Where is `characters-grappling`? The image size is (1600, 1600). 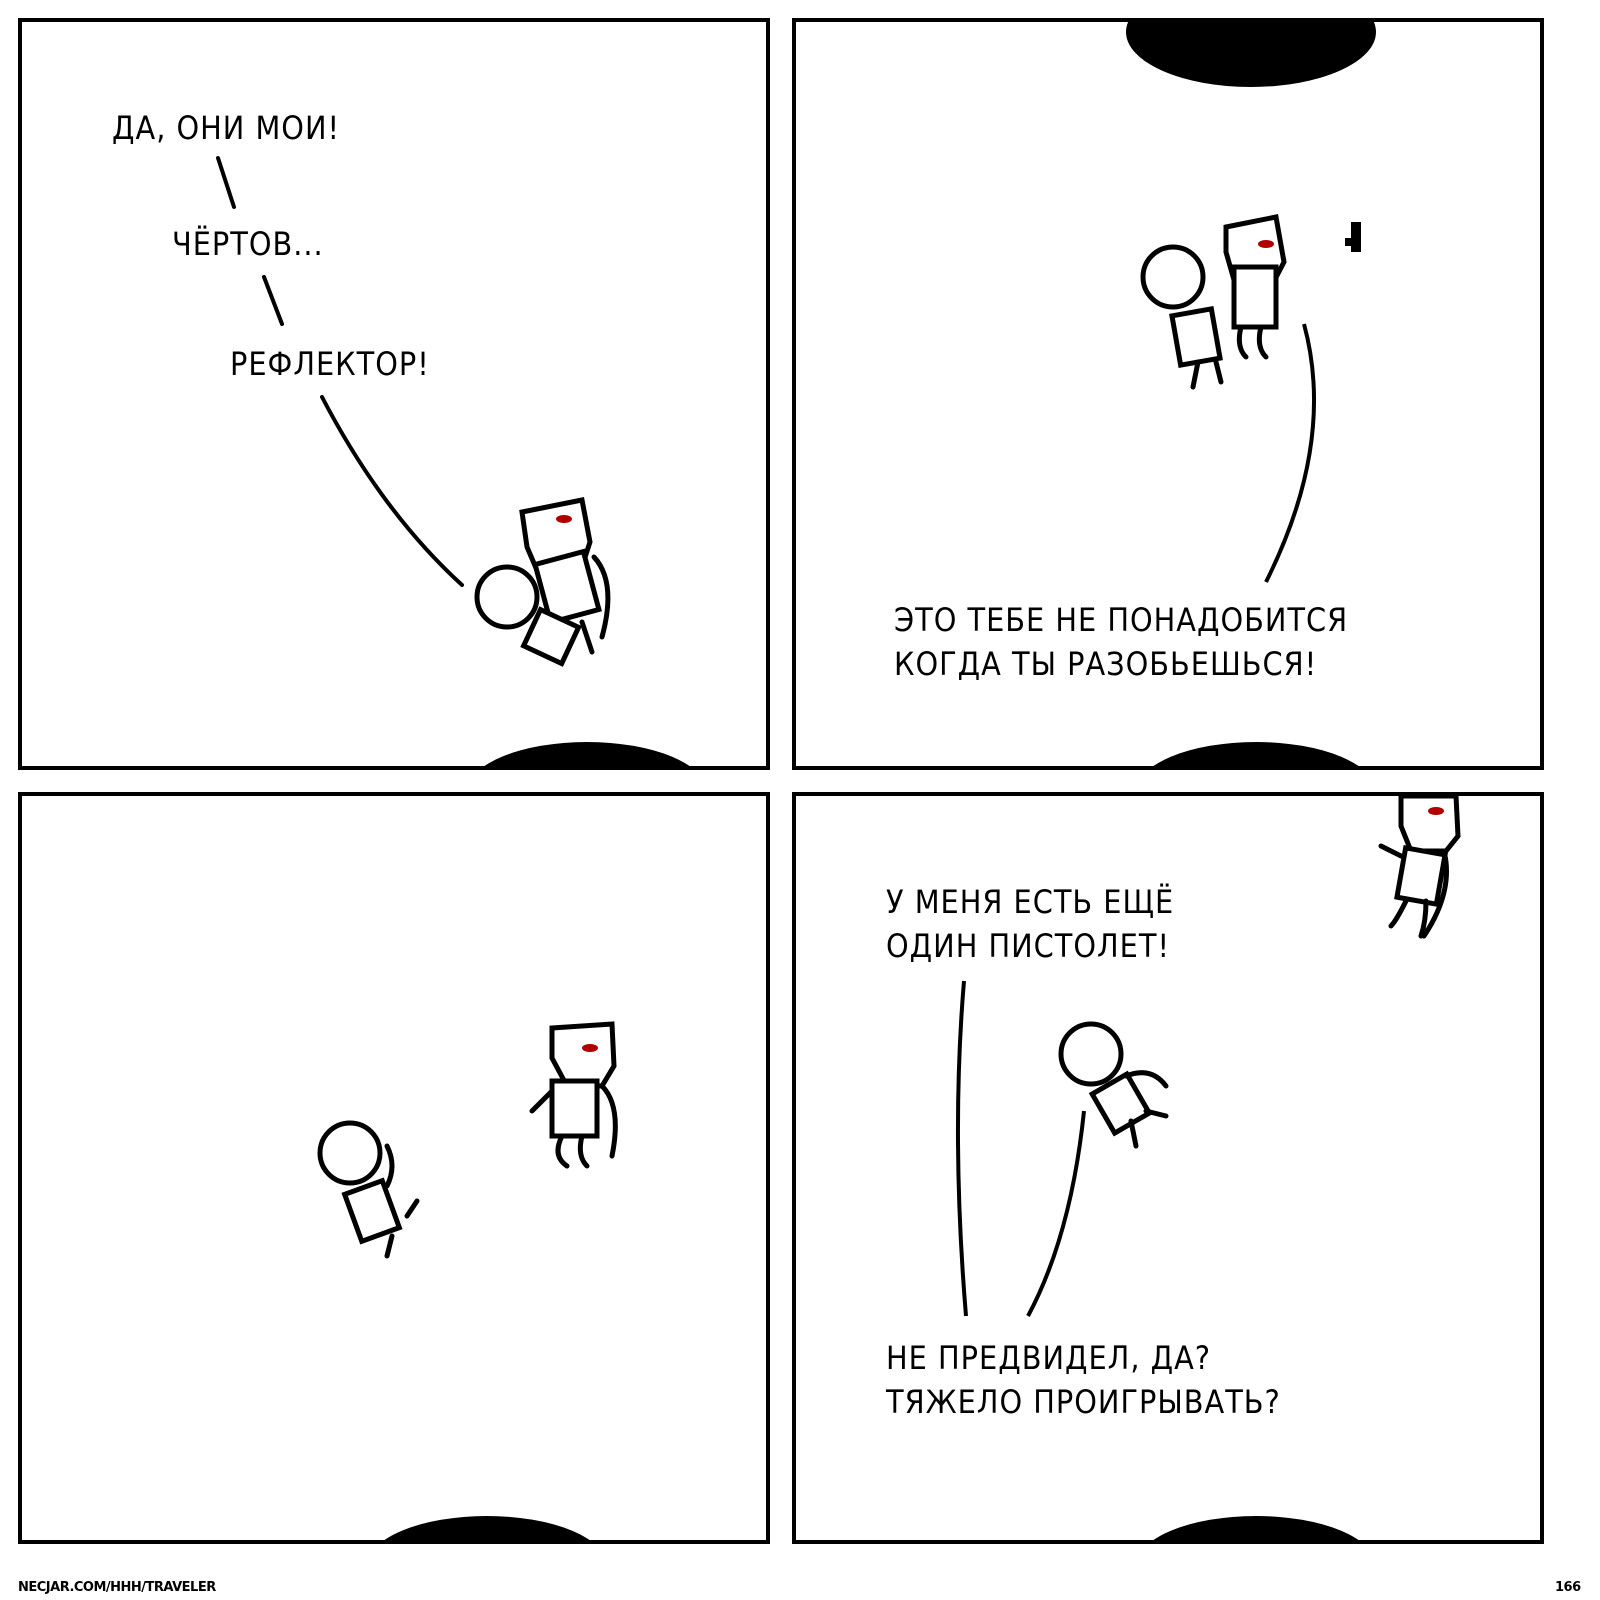 characters-grappling is located at coordinates (542, 582).